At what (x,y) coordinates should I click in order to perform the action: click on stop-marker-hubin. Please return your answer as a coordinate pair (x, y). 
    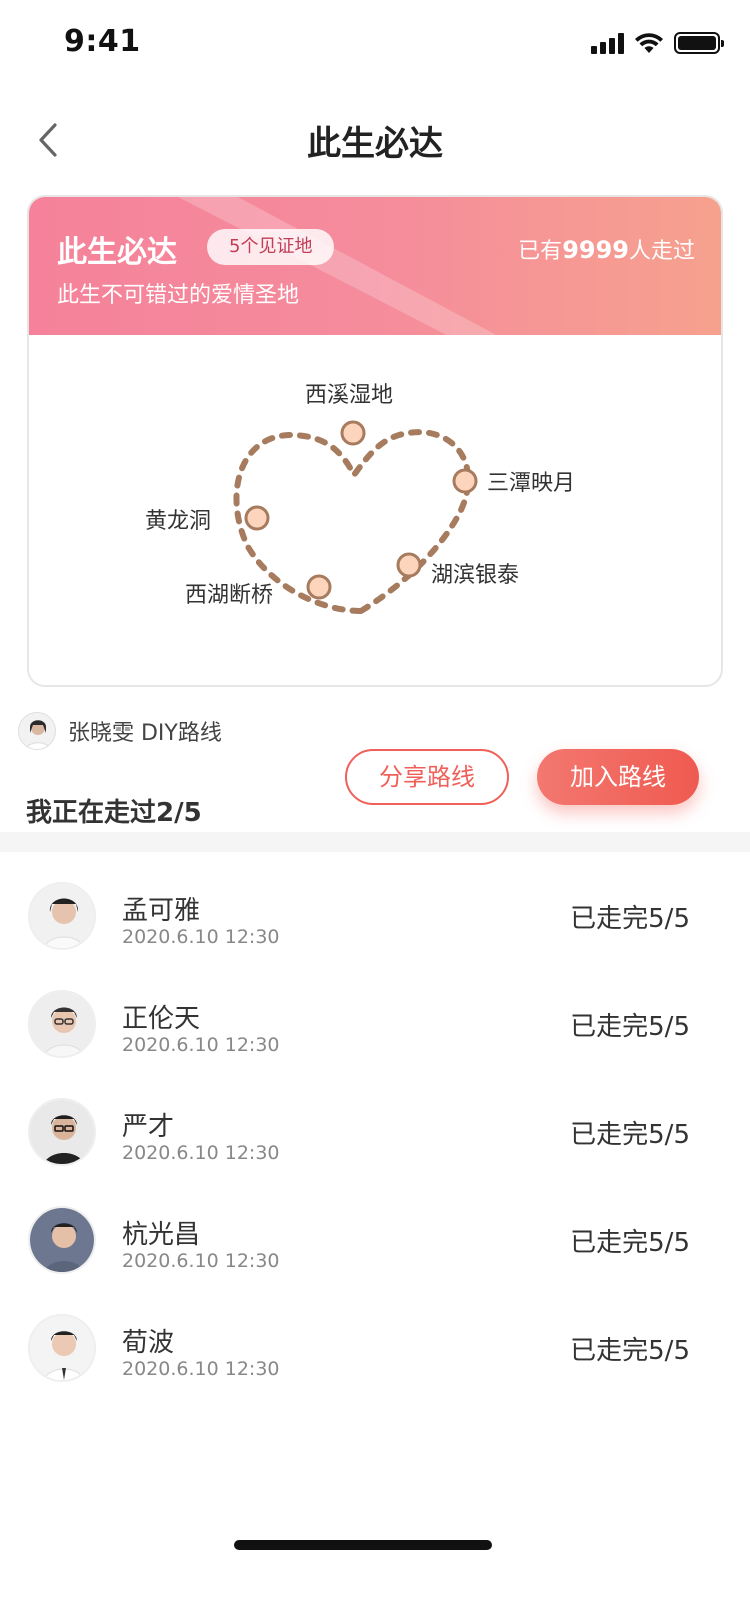
    Looking at the image, I should click on (409, 565).